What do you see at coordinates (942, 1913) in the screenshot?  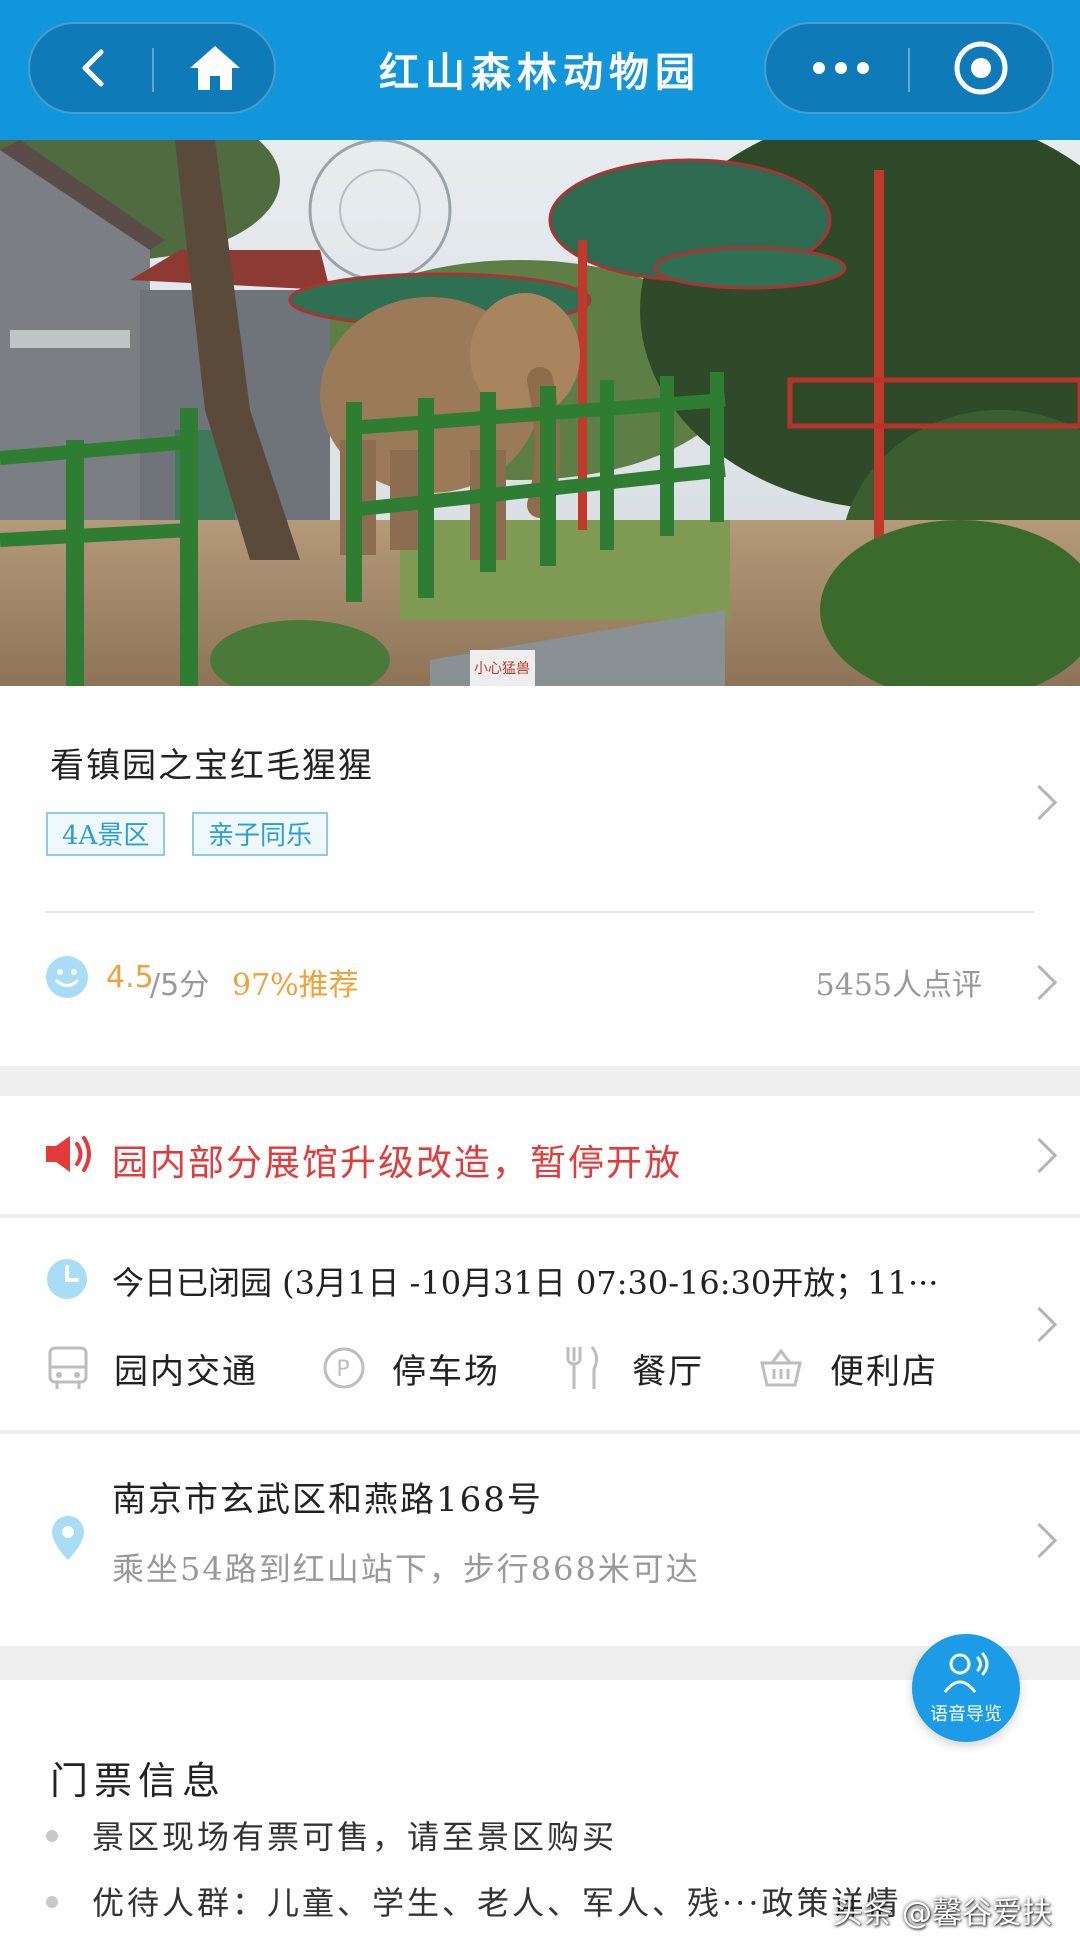 I see `watermark-text: 头条 @馨谷爱扶` at bounding box center [942, 1913].